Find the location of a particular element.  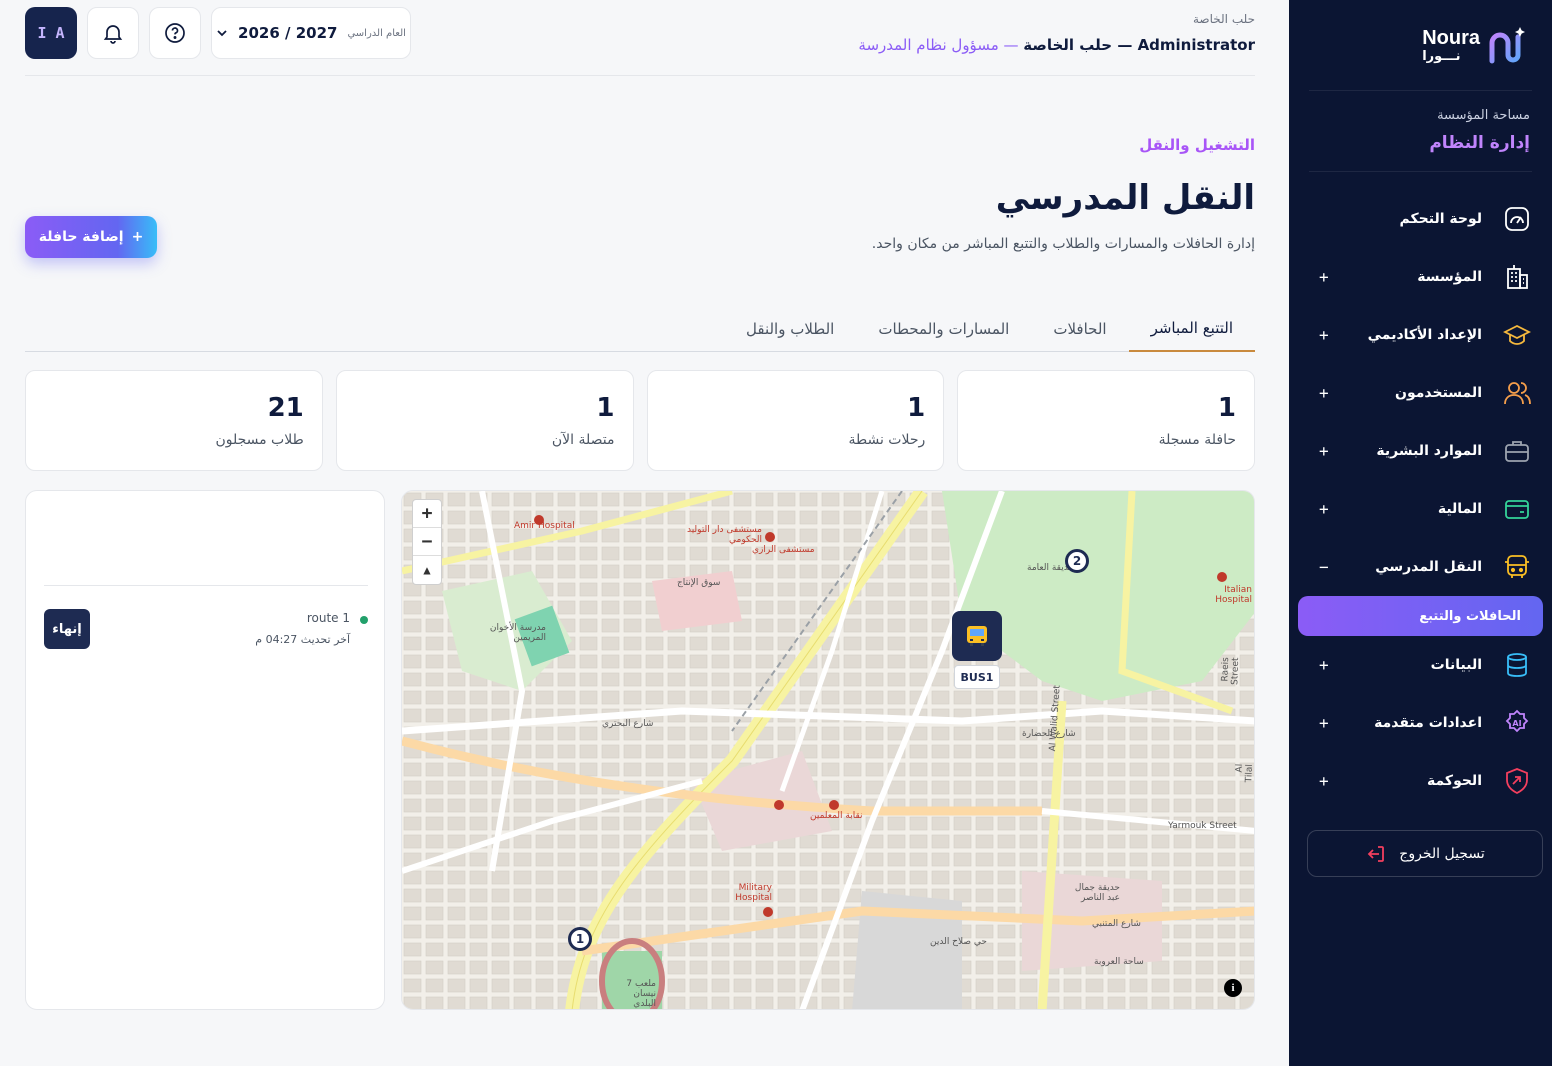

wallet-icon is located at coordinates (1517, 509).